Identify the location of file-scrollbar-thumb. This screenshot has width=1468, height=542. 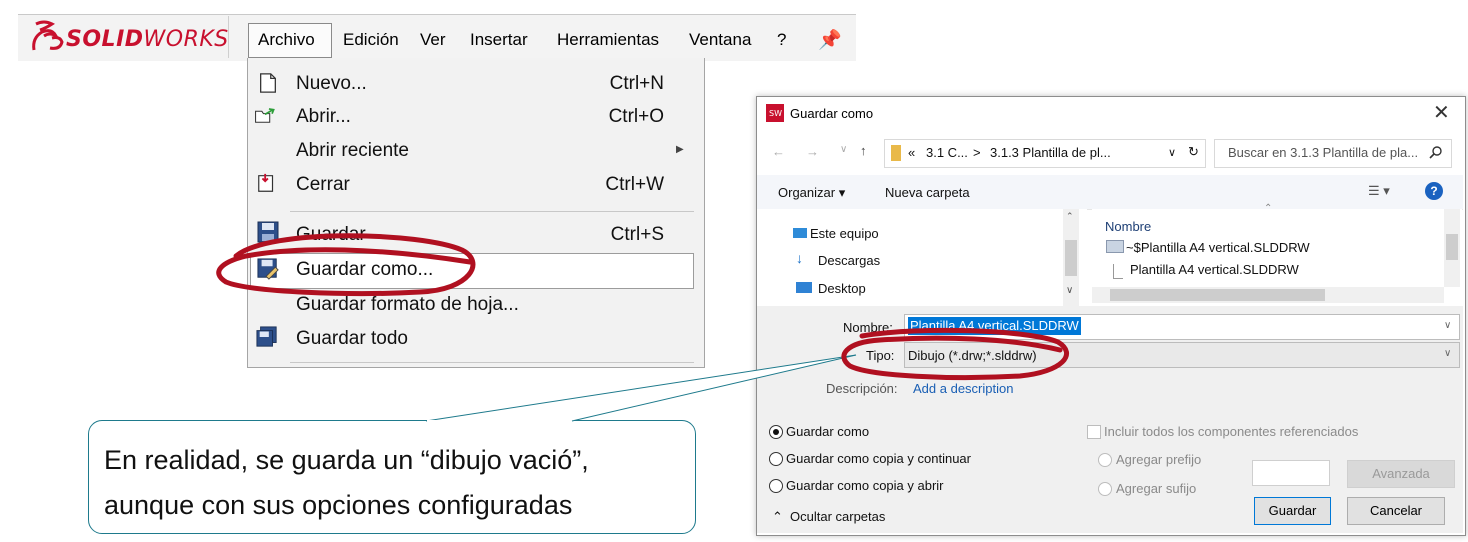
(1452, 247).